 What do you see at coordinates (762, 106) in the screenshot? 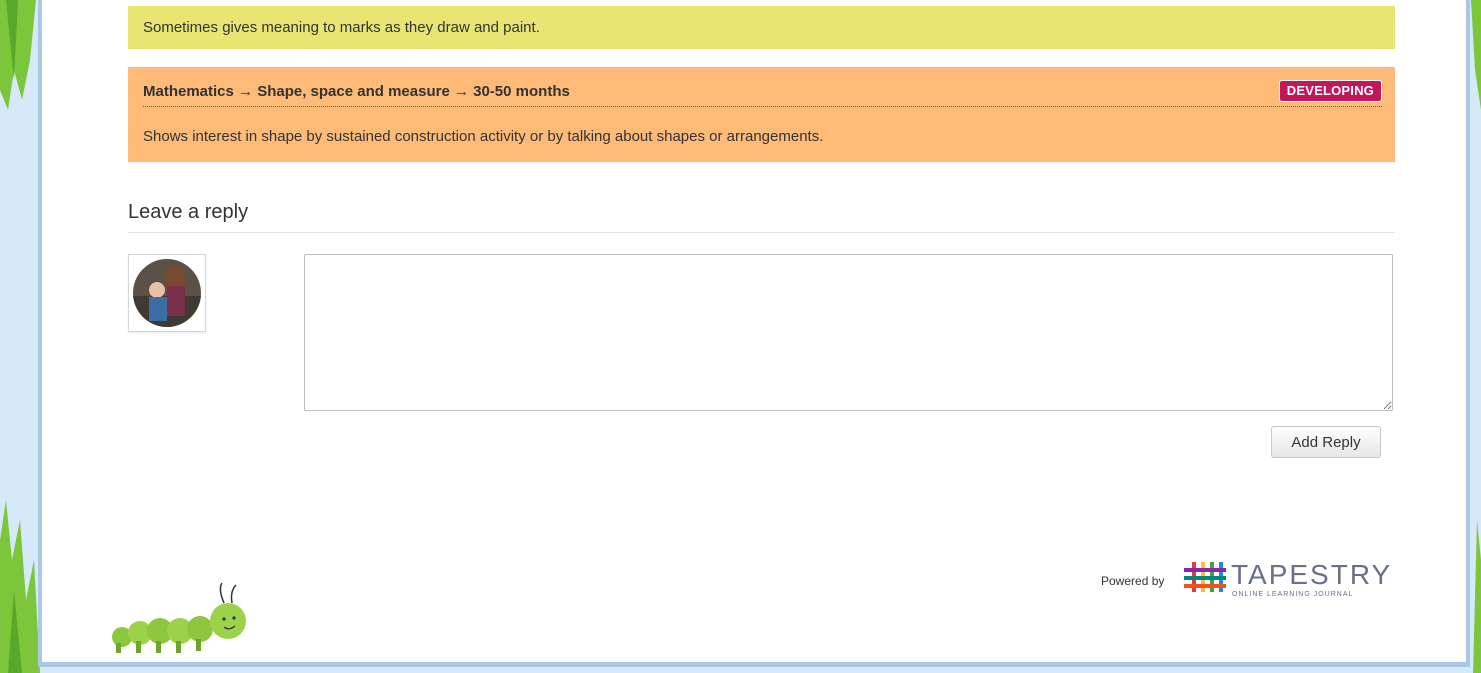
I see `heading-divider` at bounding box center [762, 106].